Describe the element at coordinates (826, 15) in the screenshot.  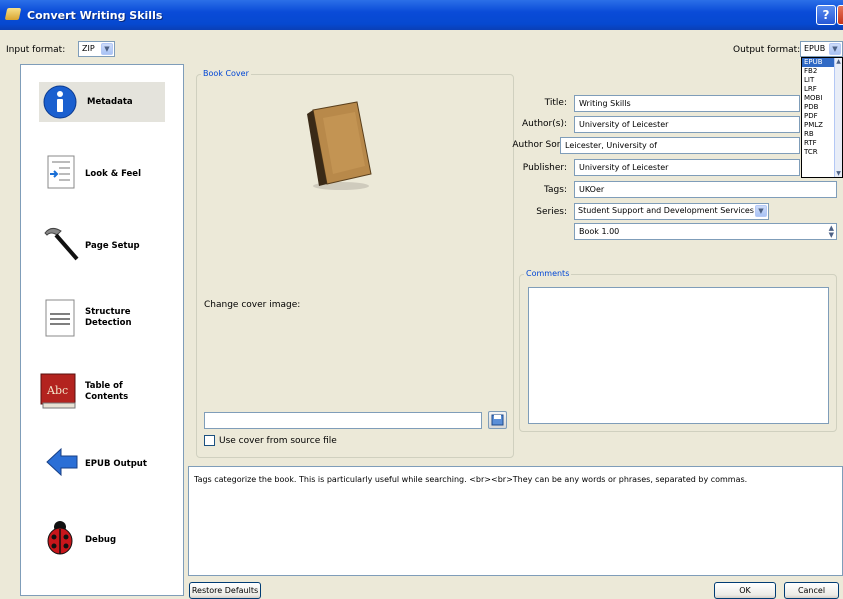
I see `help-button: ?` at that location.